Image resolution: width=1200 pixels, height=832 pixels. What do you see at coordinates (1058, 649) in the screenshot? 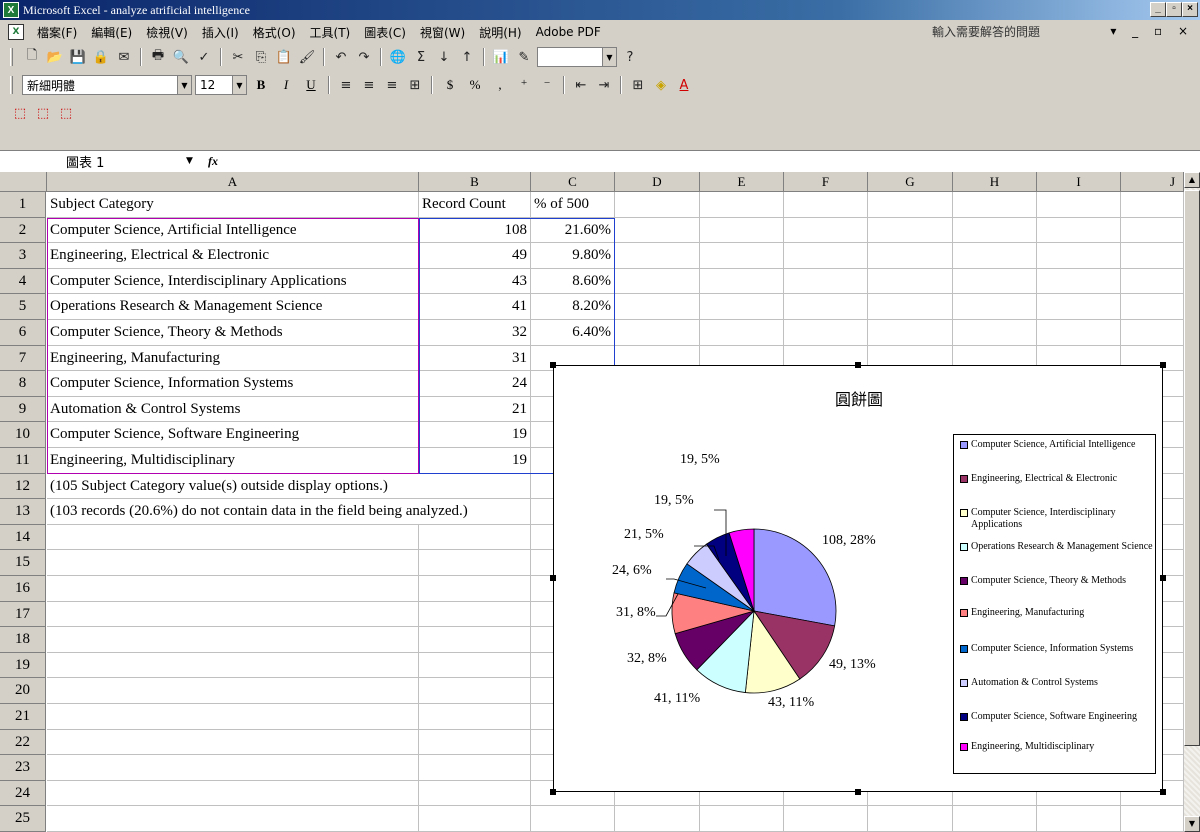
I see `legend-item: Computer Science, Information Systems` at bounding box center [1058, 649].